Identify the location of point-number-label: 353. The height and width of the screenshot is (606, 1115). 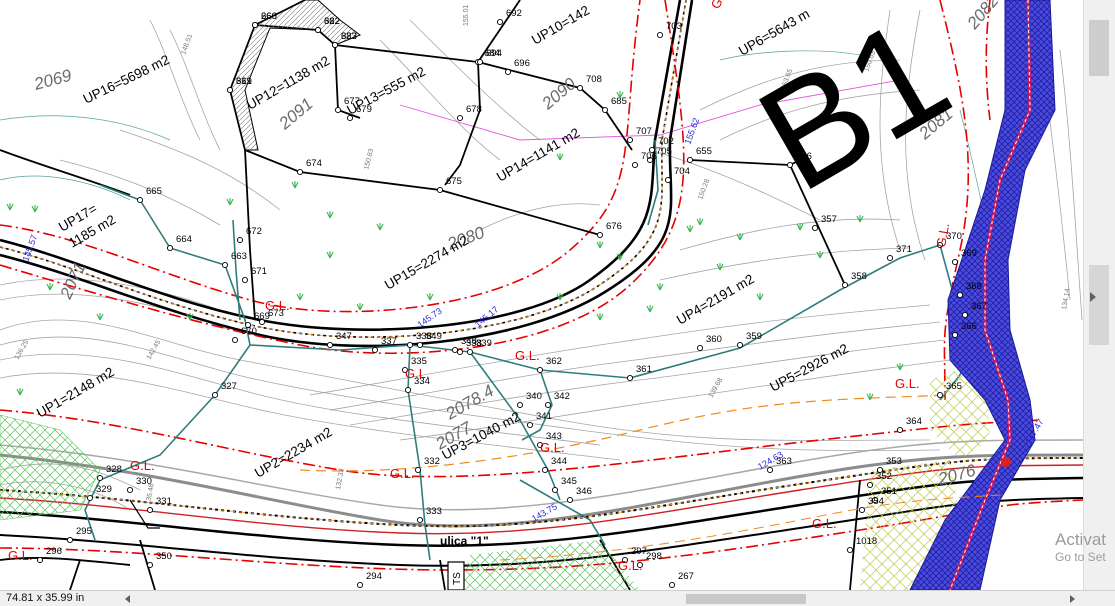
(894, 461).